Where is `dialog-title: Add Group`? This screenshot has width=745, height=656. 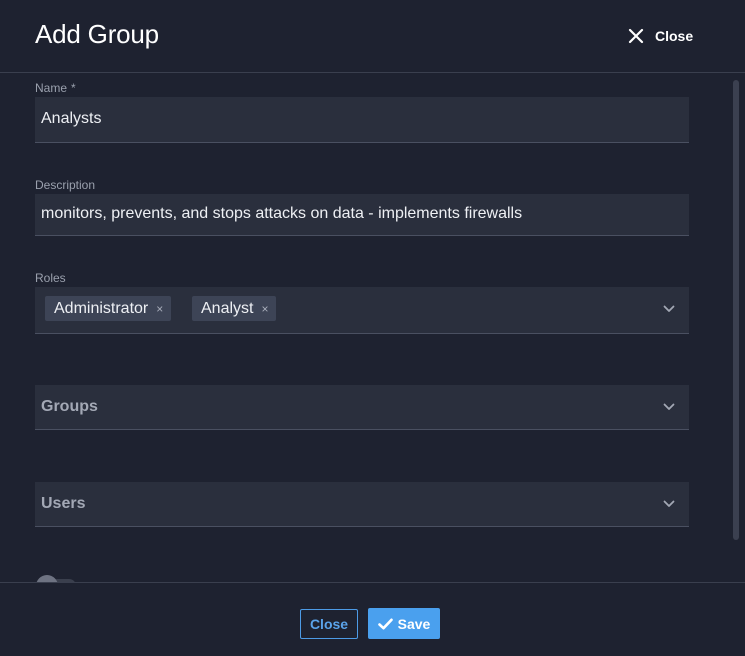
dialog-title: Add Group is located at coordinates (97, 34).